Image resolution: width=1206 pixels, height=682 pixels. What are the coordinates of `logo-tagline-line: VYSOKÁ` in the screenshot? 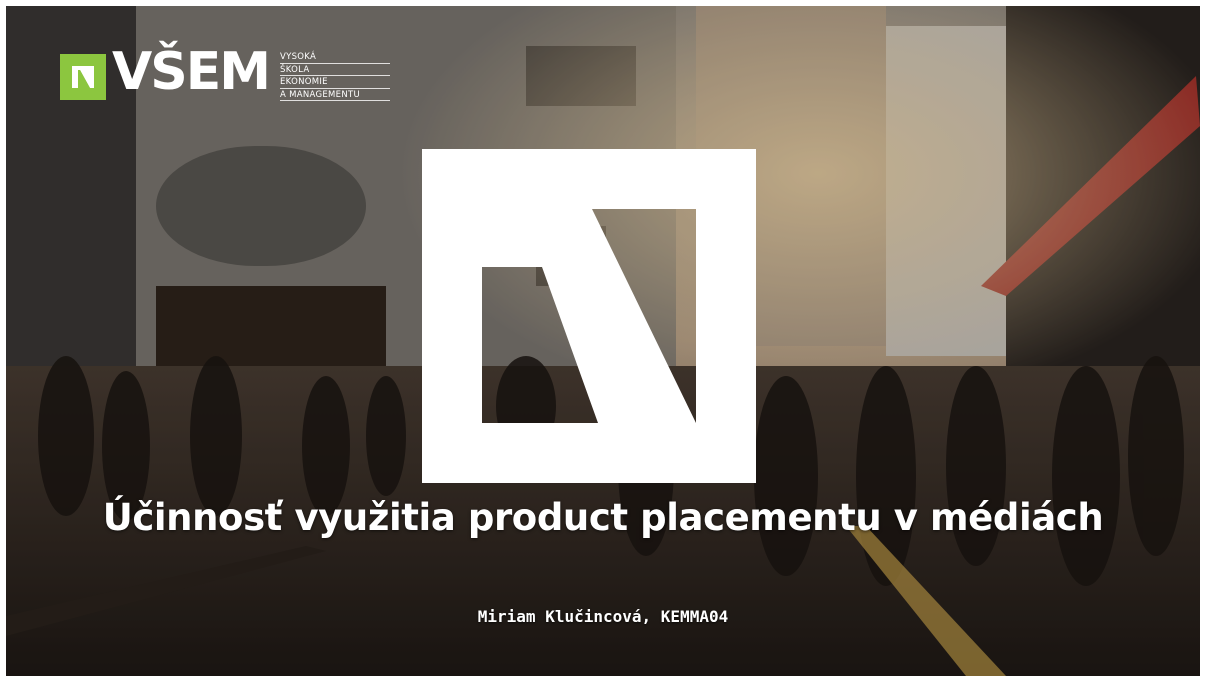 It's located at (335, 58).